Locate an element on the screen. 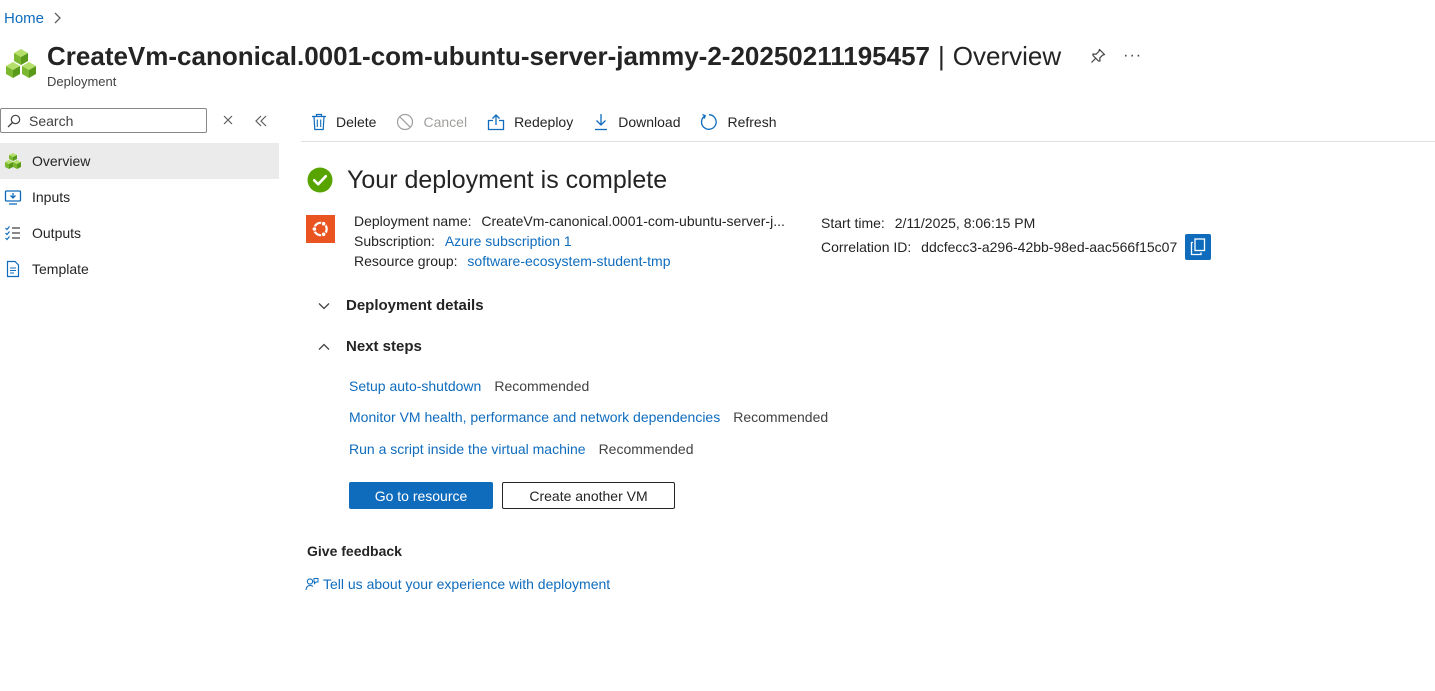  breadcrumb-home-link: Home is located at coordinates (24, 18).